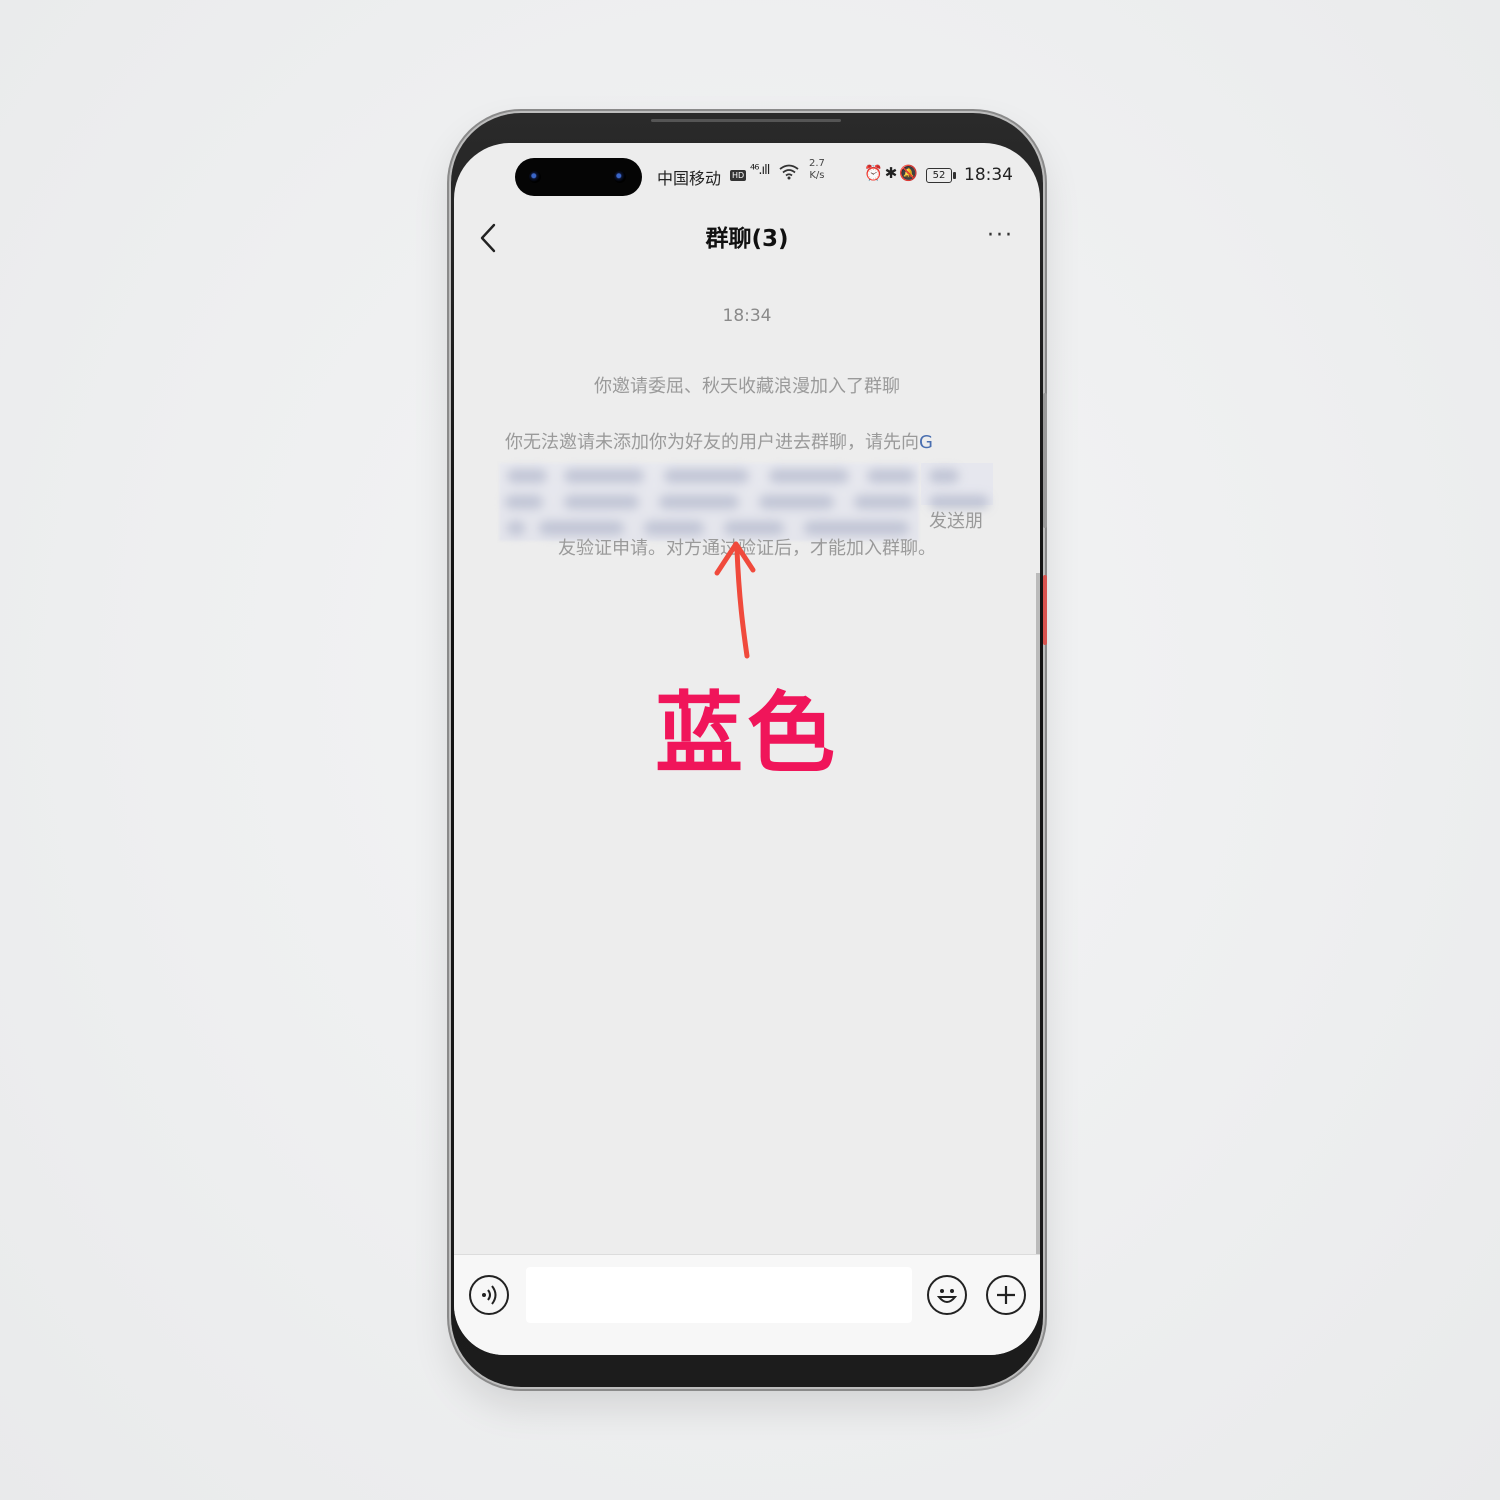  What do you see at coordinates (719, 1295) in the screenshot?
I see `message-input` at bounding box center [719, 1295].